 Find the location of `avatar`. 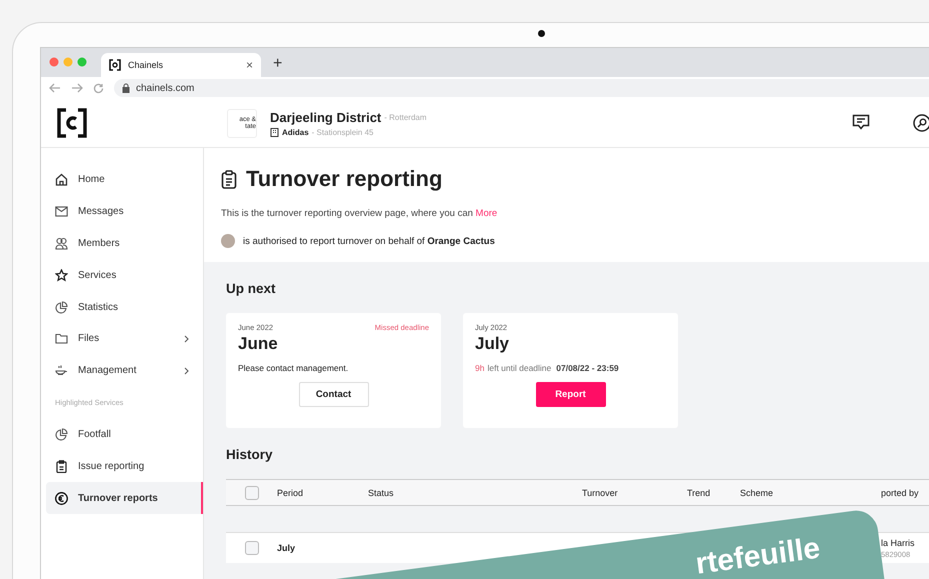

avatar is located at coordinates (228, 241).